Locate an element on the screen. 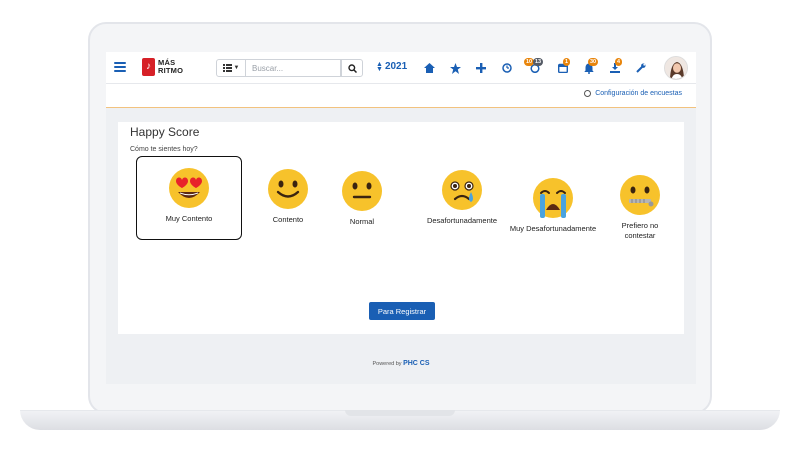 This screenshot has height=453, width=800. download-icon: 4 is located at coordinates (615, 66).